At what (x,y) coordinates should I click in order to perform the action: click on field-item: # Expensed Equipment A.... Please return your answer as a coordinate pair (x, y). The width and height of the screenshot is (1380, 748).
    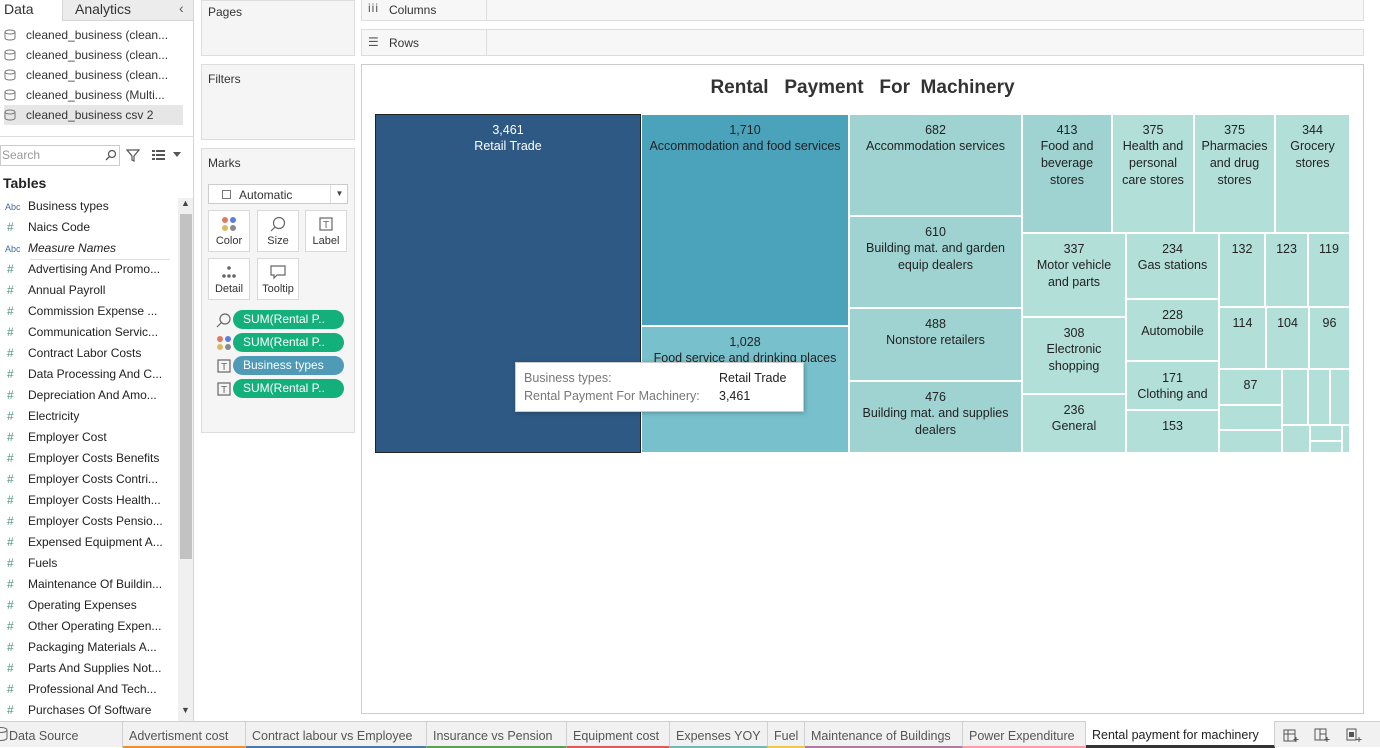
    Looking at the image, I should click on (86, 542).